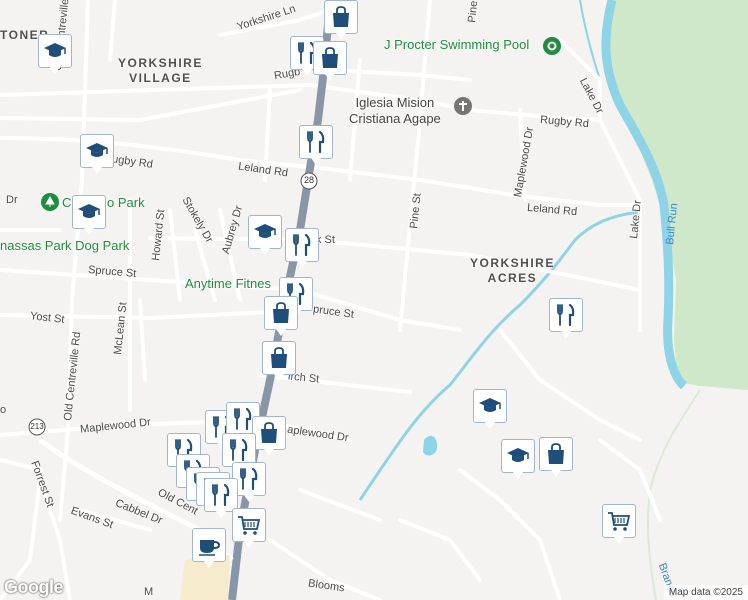 The image size is (748, 600). What do you see at coordinates (160, 78) in the screenshot?
I see `area-label-line: VILLAGE` at bounding box center [160, 78].